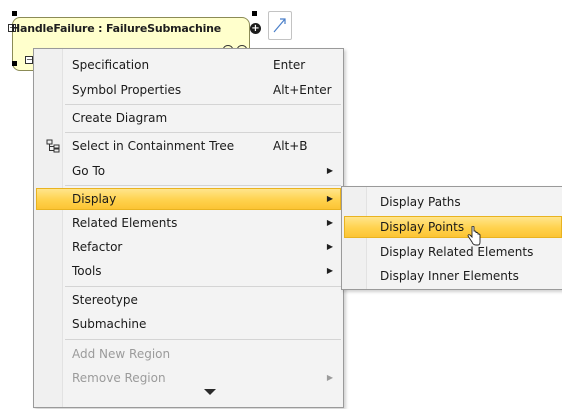  I want to click on menu-item-submachine: Submachine, so click(188, 324).